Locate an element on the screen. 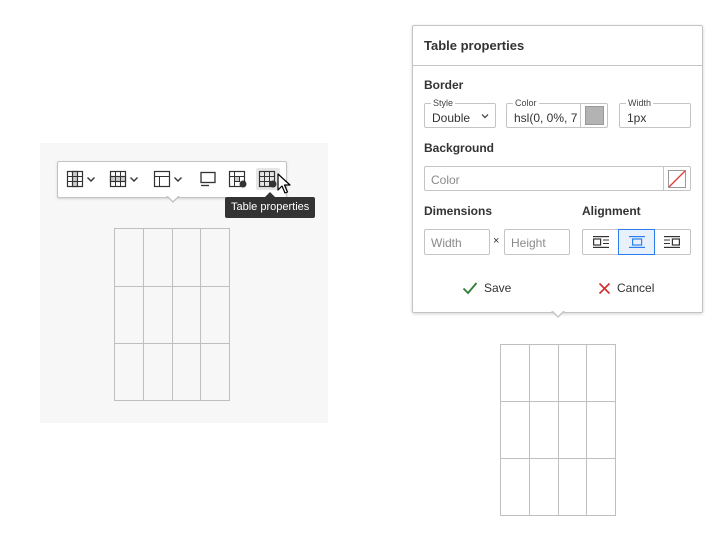 This screenshot has height=536, width=727. background-color-placeholder: Color is located at coordinates (445, 180).